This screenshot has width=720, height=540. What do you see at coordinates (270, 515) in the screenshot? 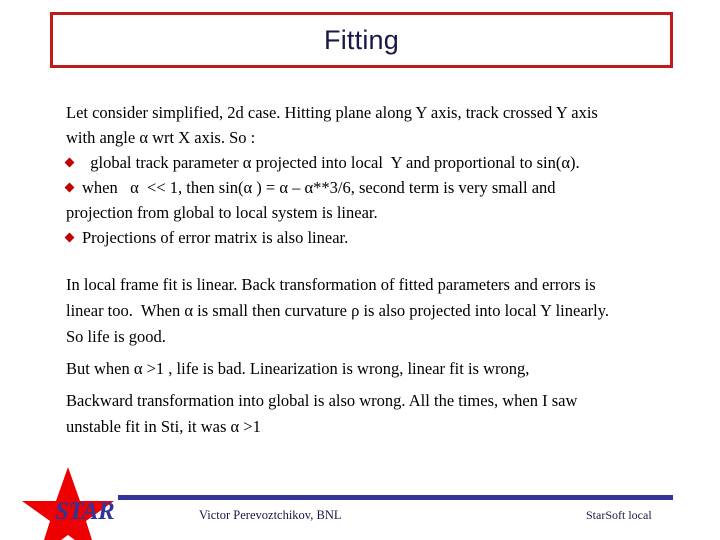
I see `footer-author: Victor Perevoztchikov, BNL` at bounding box center [270, 515].